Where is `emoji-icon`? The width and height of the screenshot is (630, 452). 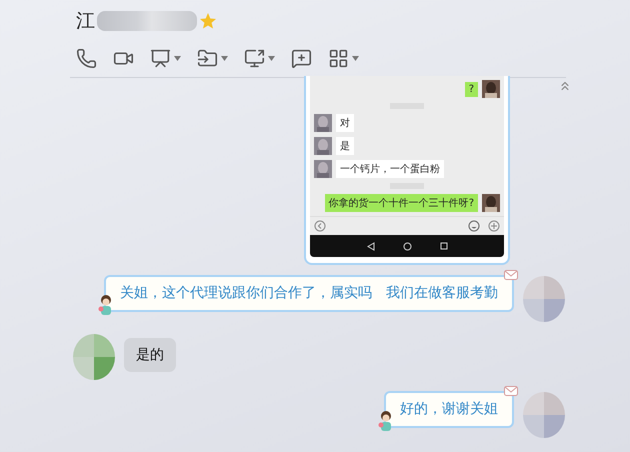
emoji-icon is located at coordinates (474, 226).